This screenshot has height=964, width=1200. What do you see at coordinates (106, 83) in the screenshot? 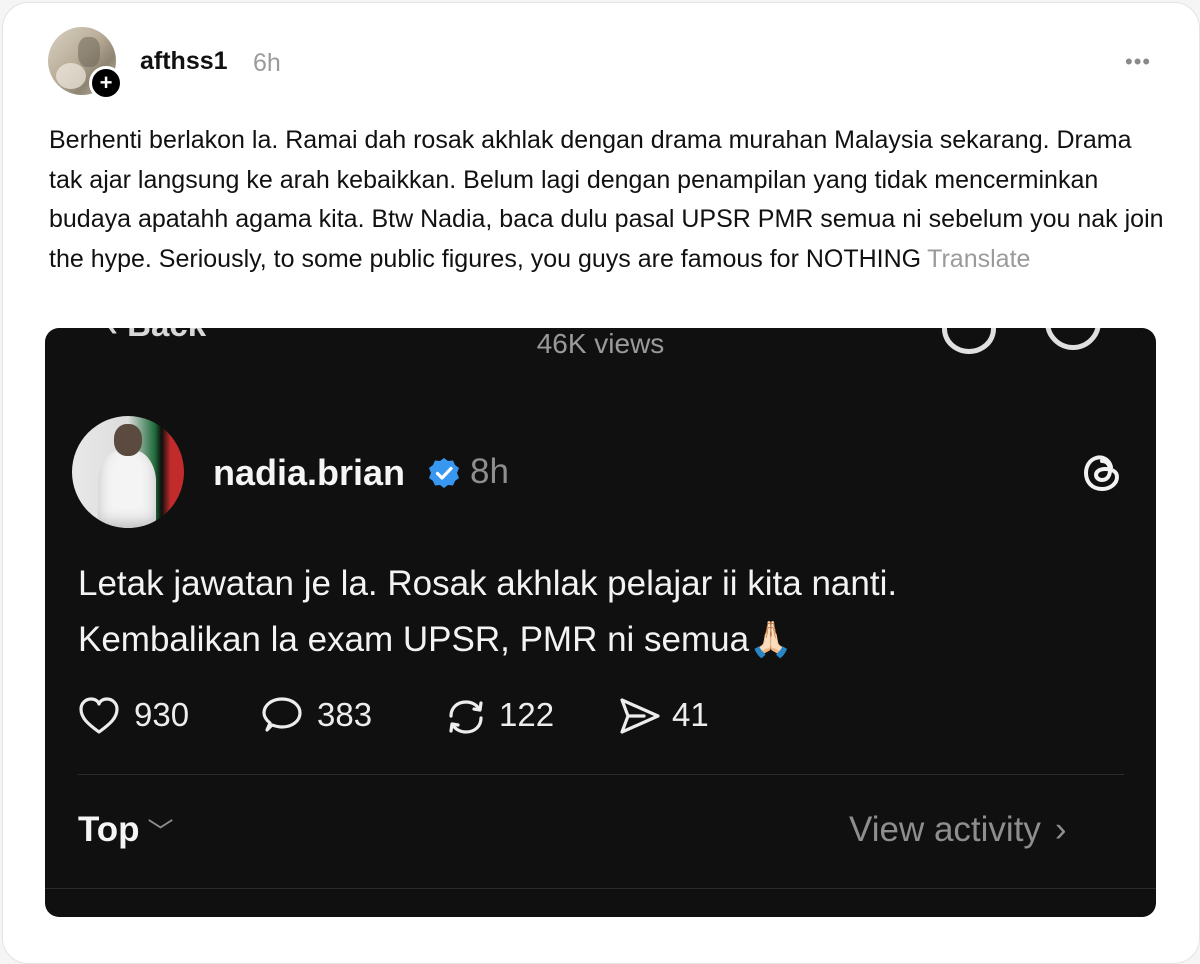
I see `follow-plus-icon: +` at bounding box center [106, 83].